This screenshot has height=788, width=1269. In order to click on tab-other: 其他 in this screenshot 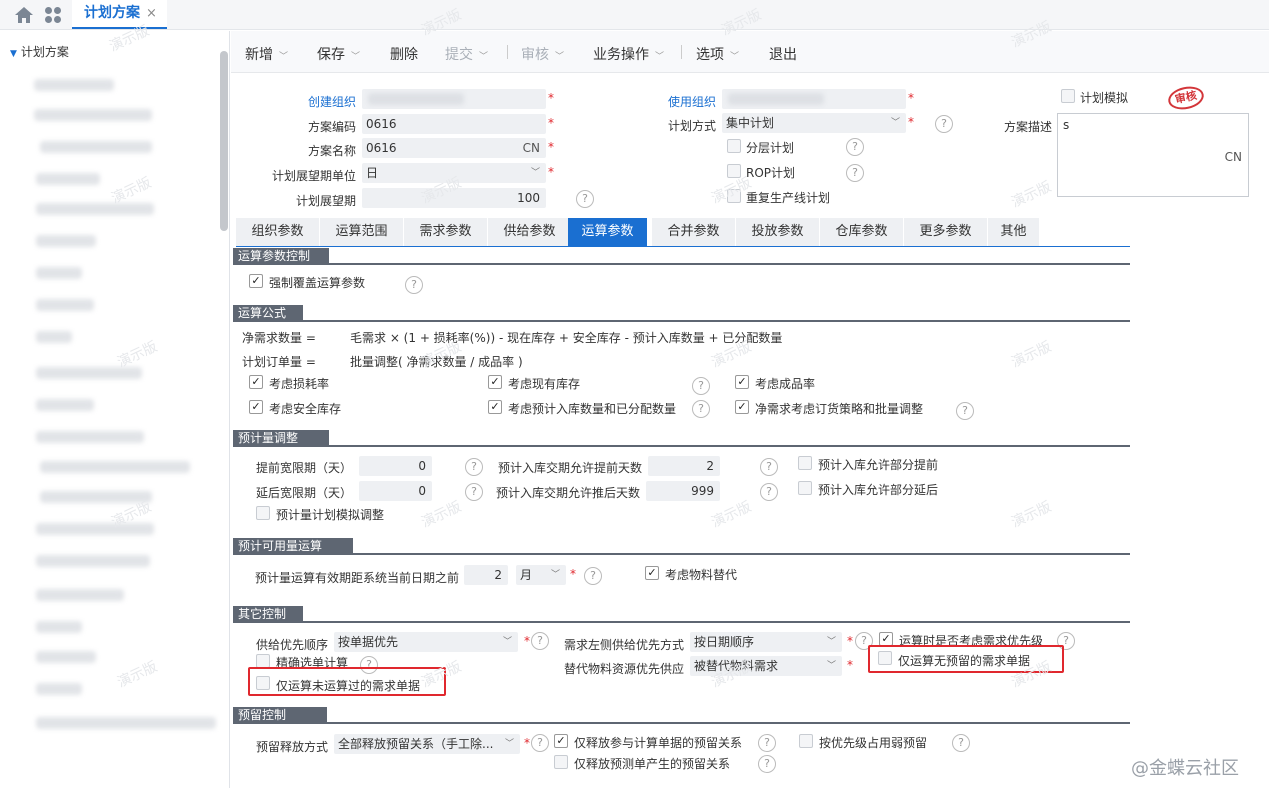, I will do `click(1014, 232)`.